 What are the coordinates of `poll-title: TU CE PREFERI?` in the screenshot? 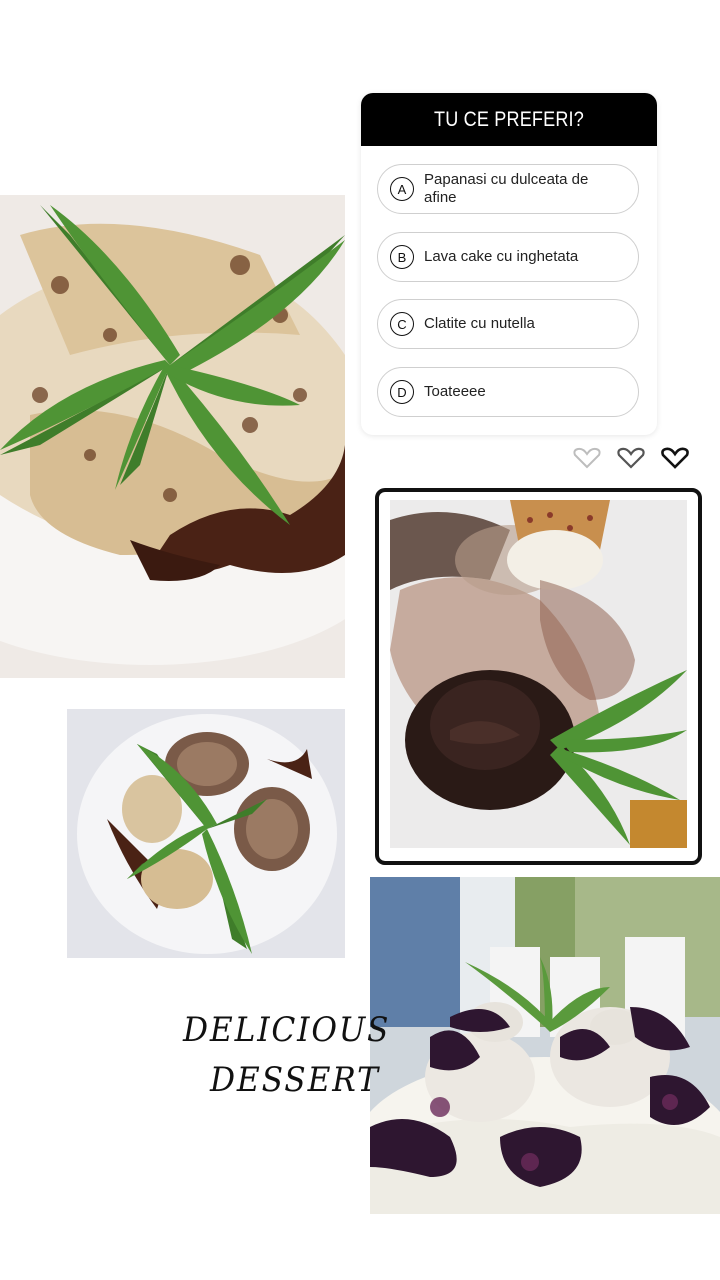 It's located at (509, 119).